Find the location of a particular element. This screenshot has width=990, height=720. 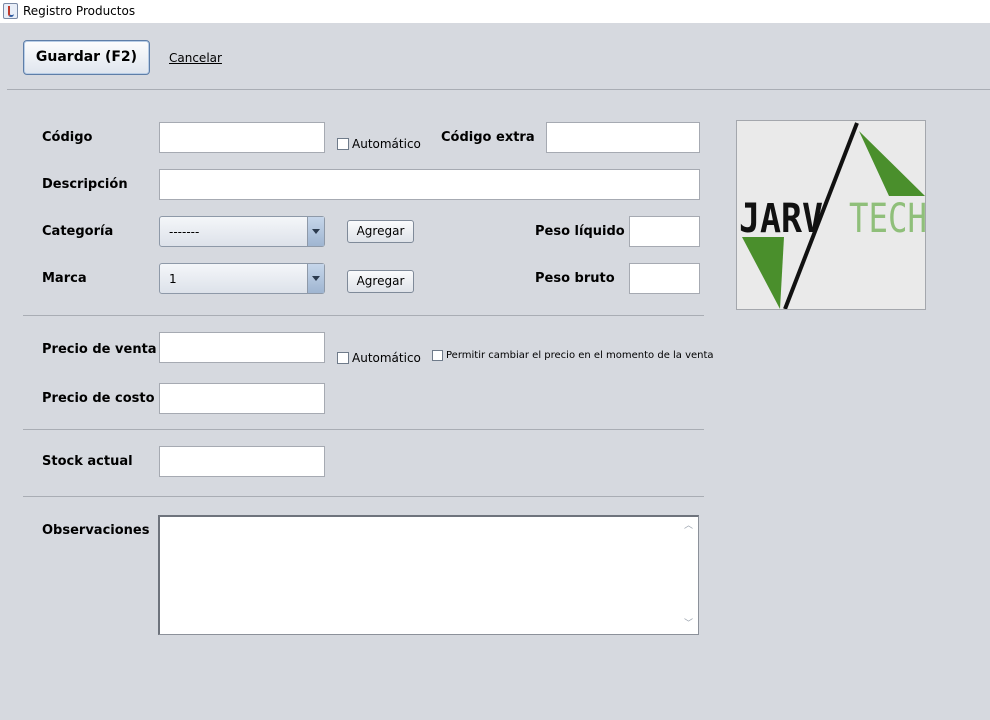

vertical-scrollbar: ︿ ﹀ is located at coordinates (689, 575).